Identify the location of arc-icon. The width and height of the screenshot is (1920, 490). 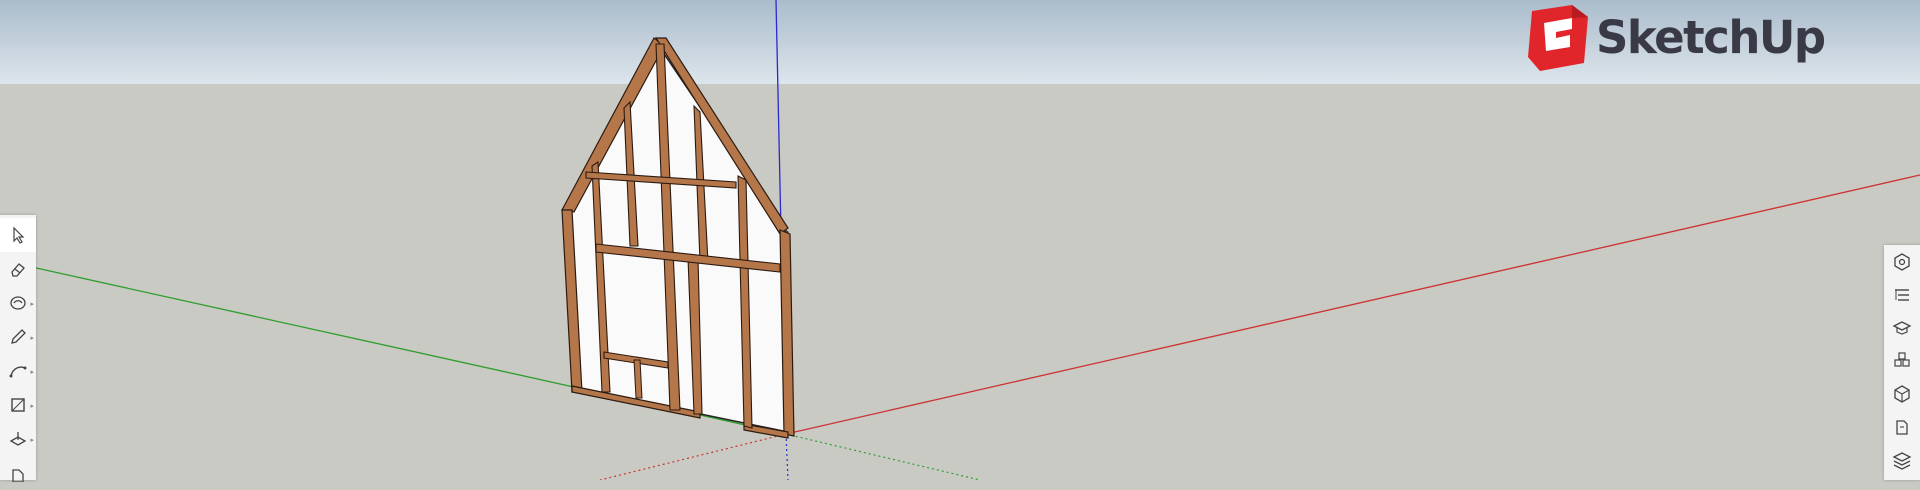
(18, 372).